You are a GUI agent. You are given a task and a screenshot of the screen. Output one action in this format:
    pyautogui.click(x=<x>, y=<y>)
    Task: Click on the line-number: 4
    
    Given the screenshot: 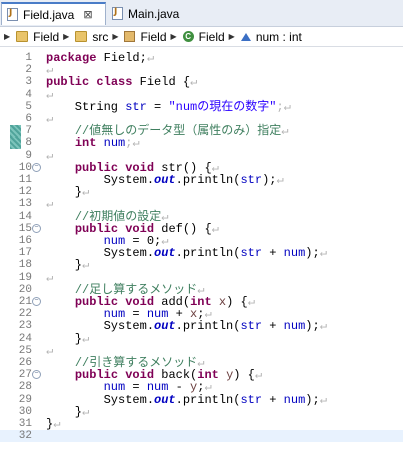 What is the action you would take?
    pyautogui.click(x=28, y=94)
    